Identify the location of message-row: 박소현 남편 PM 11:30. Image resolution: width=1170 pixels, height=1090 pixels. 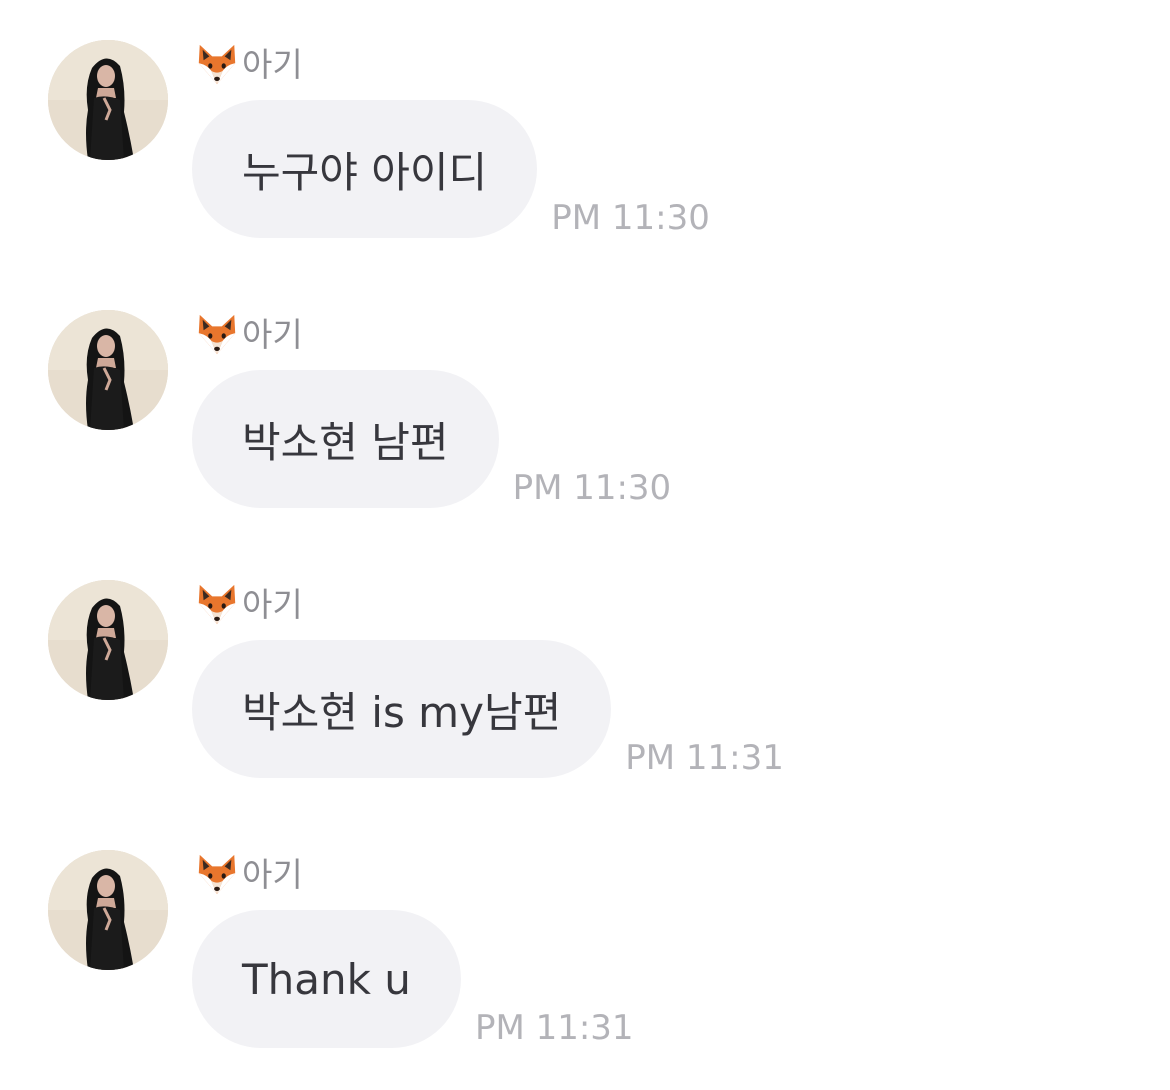
(431, 439).